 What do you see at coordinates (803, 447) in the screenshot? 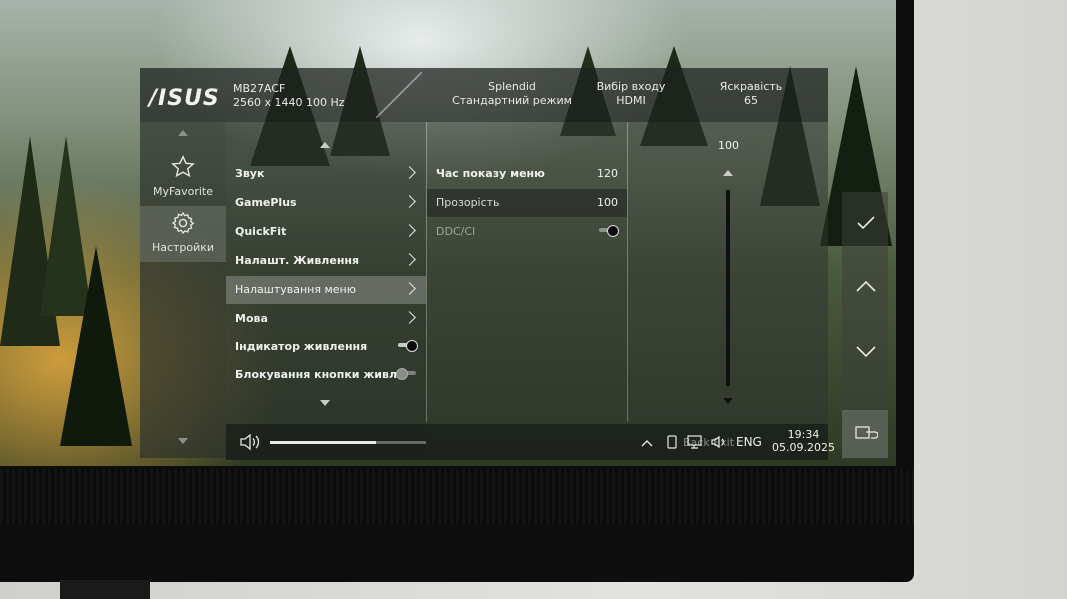
I see `clock-date: 05.09.2025` at bounding box center [803, 447].